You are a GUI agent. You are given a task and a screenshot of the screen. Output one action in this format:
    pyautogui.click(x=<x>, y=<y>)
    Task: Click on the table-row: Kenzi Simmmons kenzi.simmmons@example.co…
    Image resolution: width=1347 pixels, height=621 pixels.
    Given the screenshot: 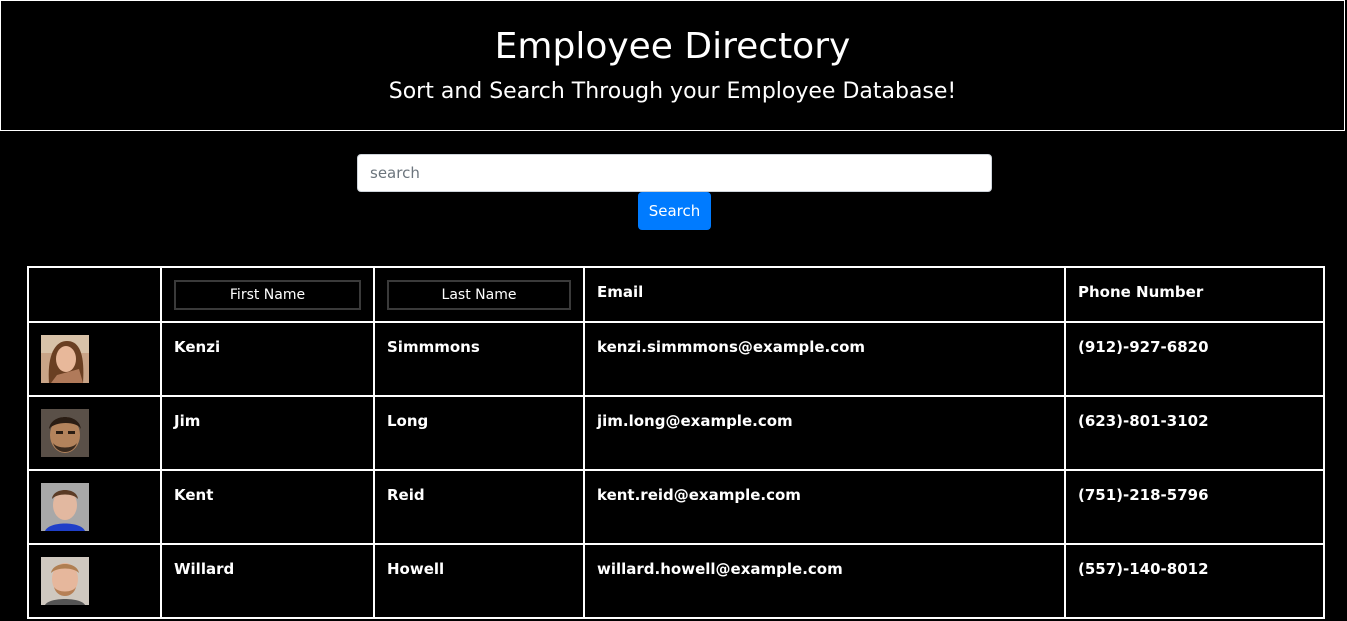 What is the action you would take?
    pyautogui.click(x=676, y=359)
    